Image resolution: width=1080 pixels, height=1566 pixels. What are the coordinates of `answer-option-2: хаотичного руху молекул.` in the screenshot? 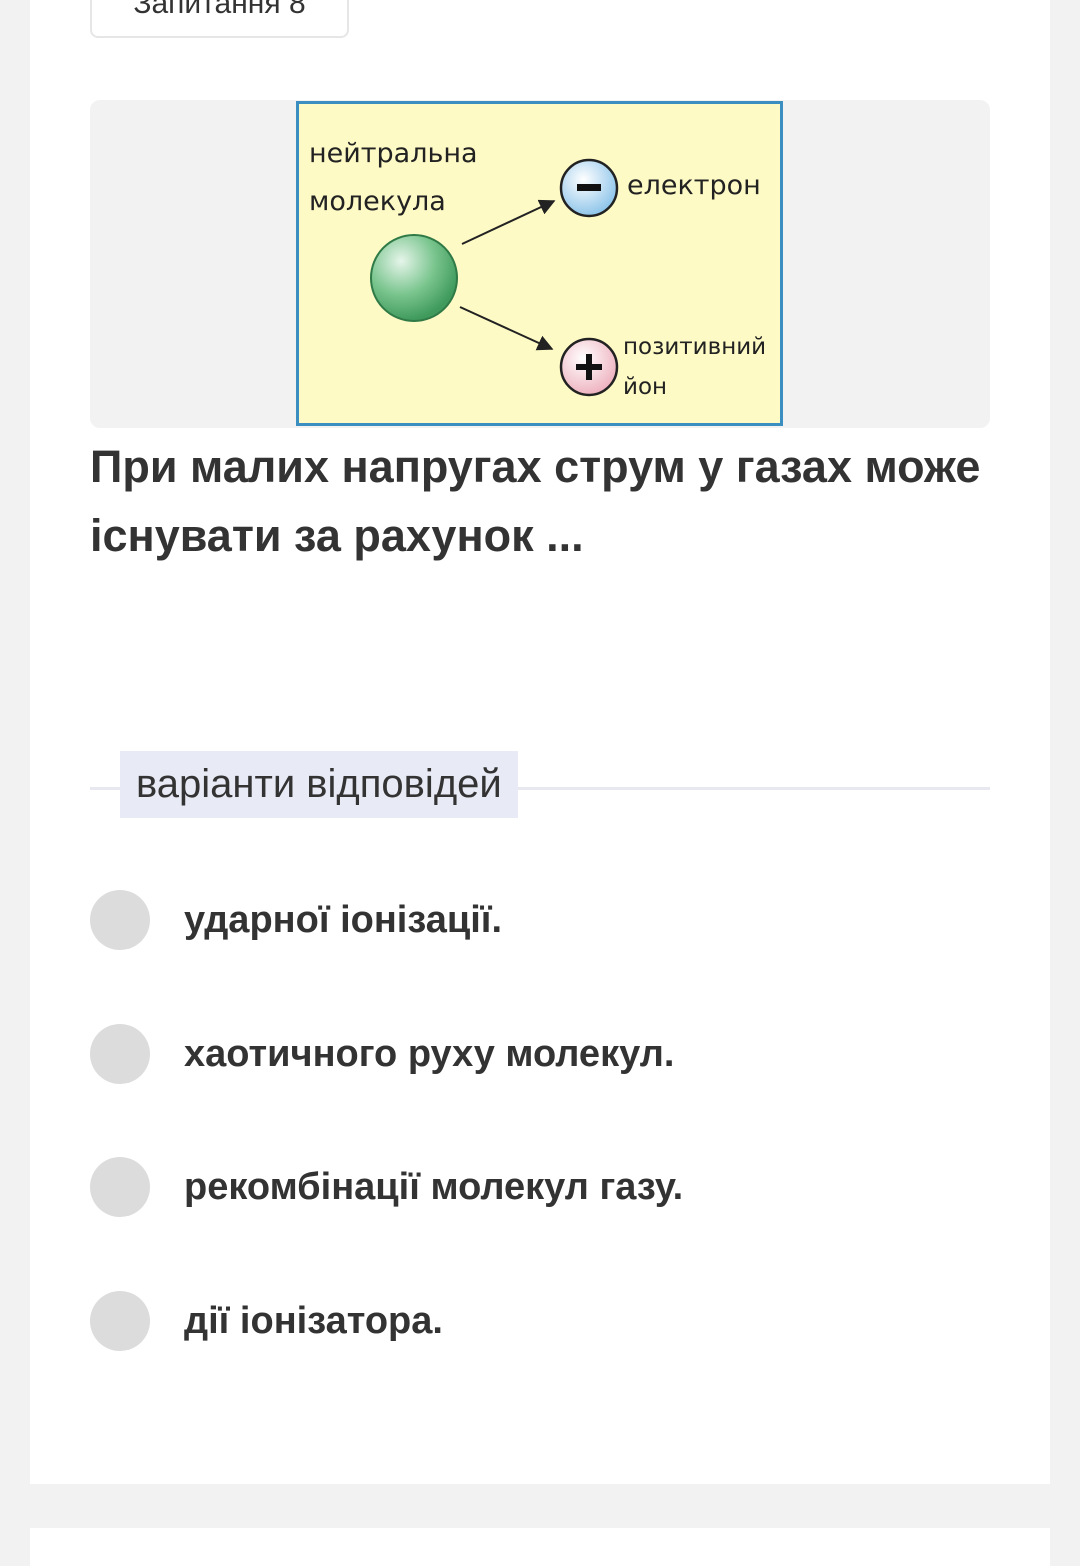 It's located at (540, 1054).